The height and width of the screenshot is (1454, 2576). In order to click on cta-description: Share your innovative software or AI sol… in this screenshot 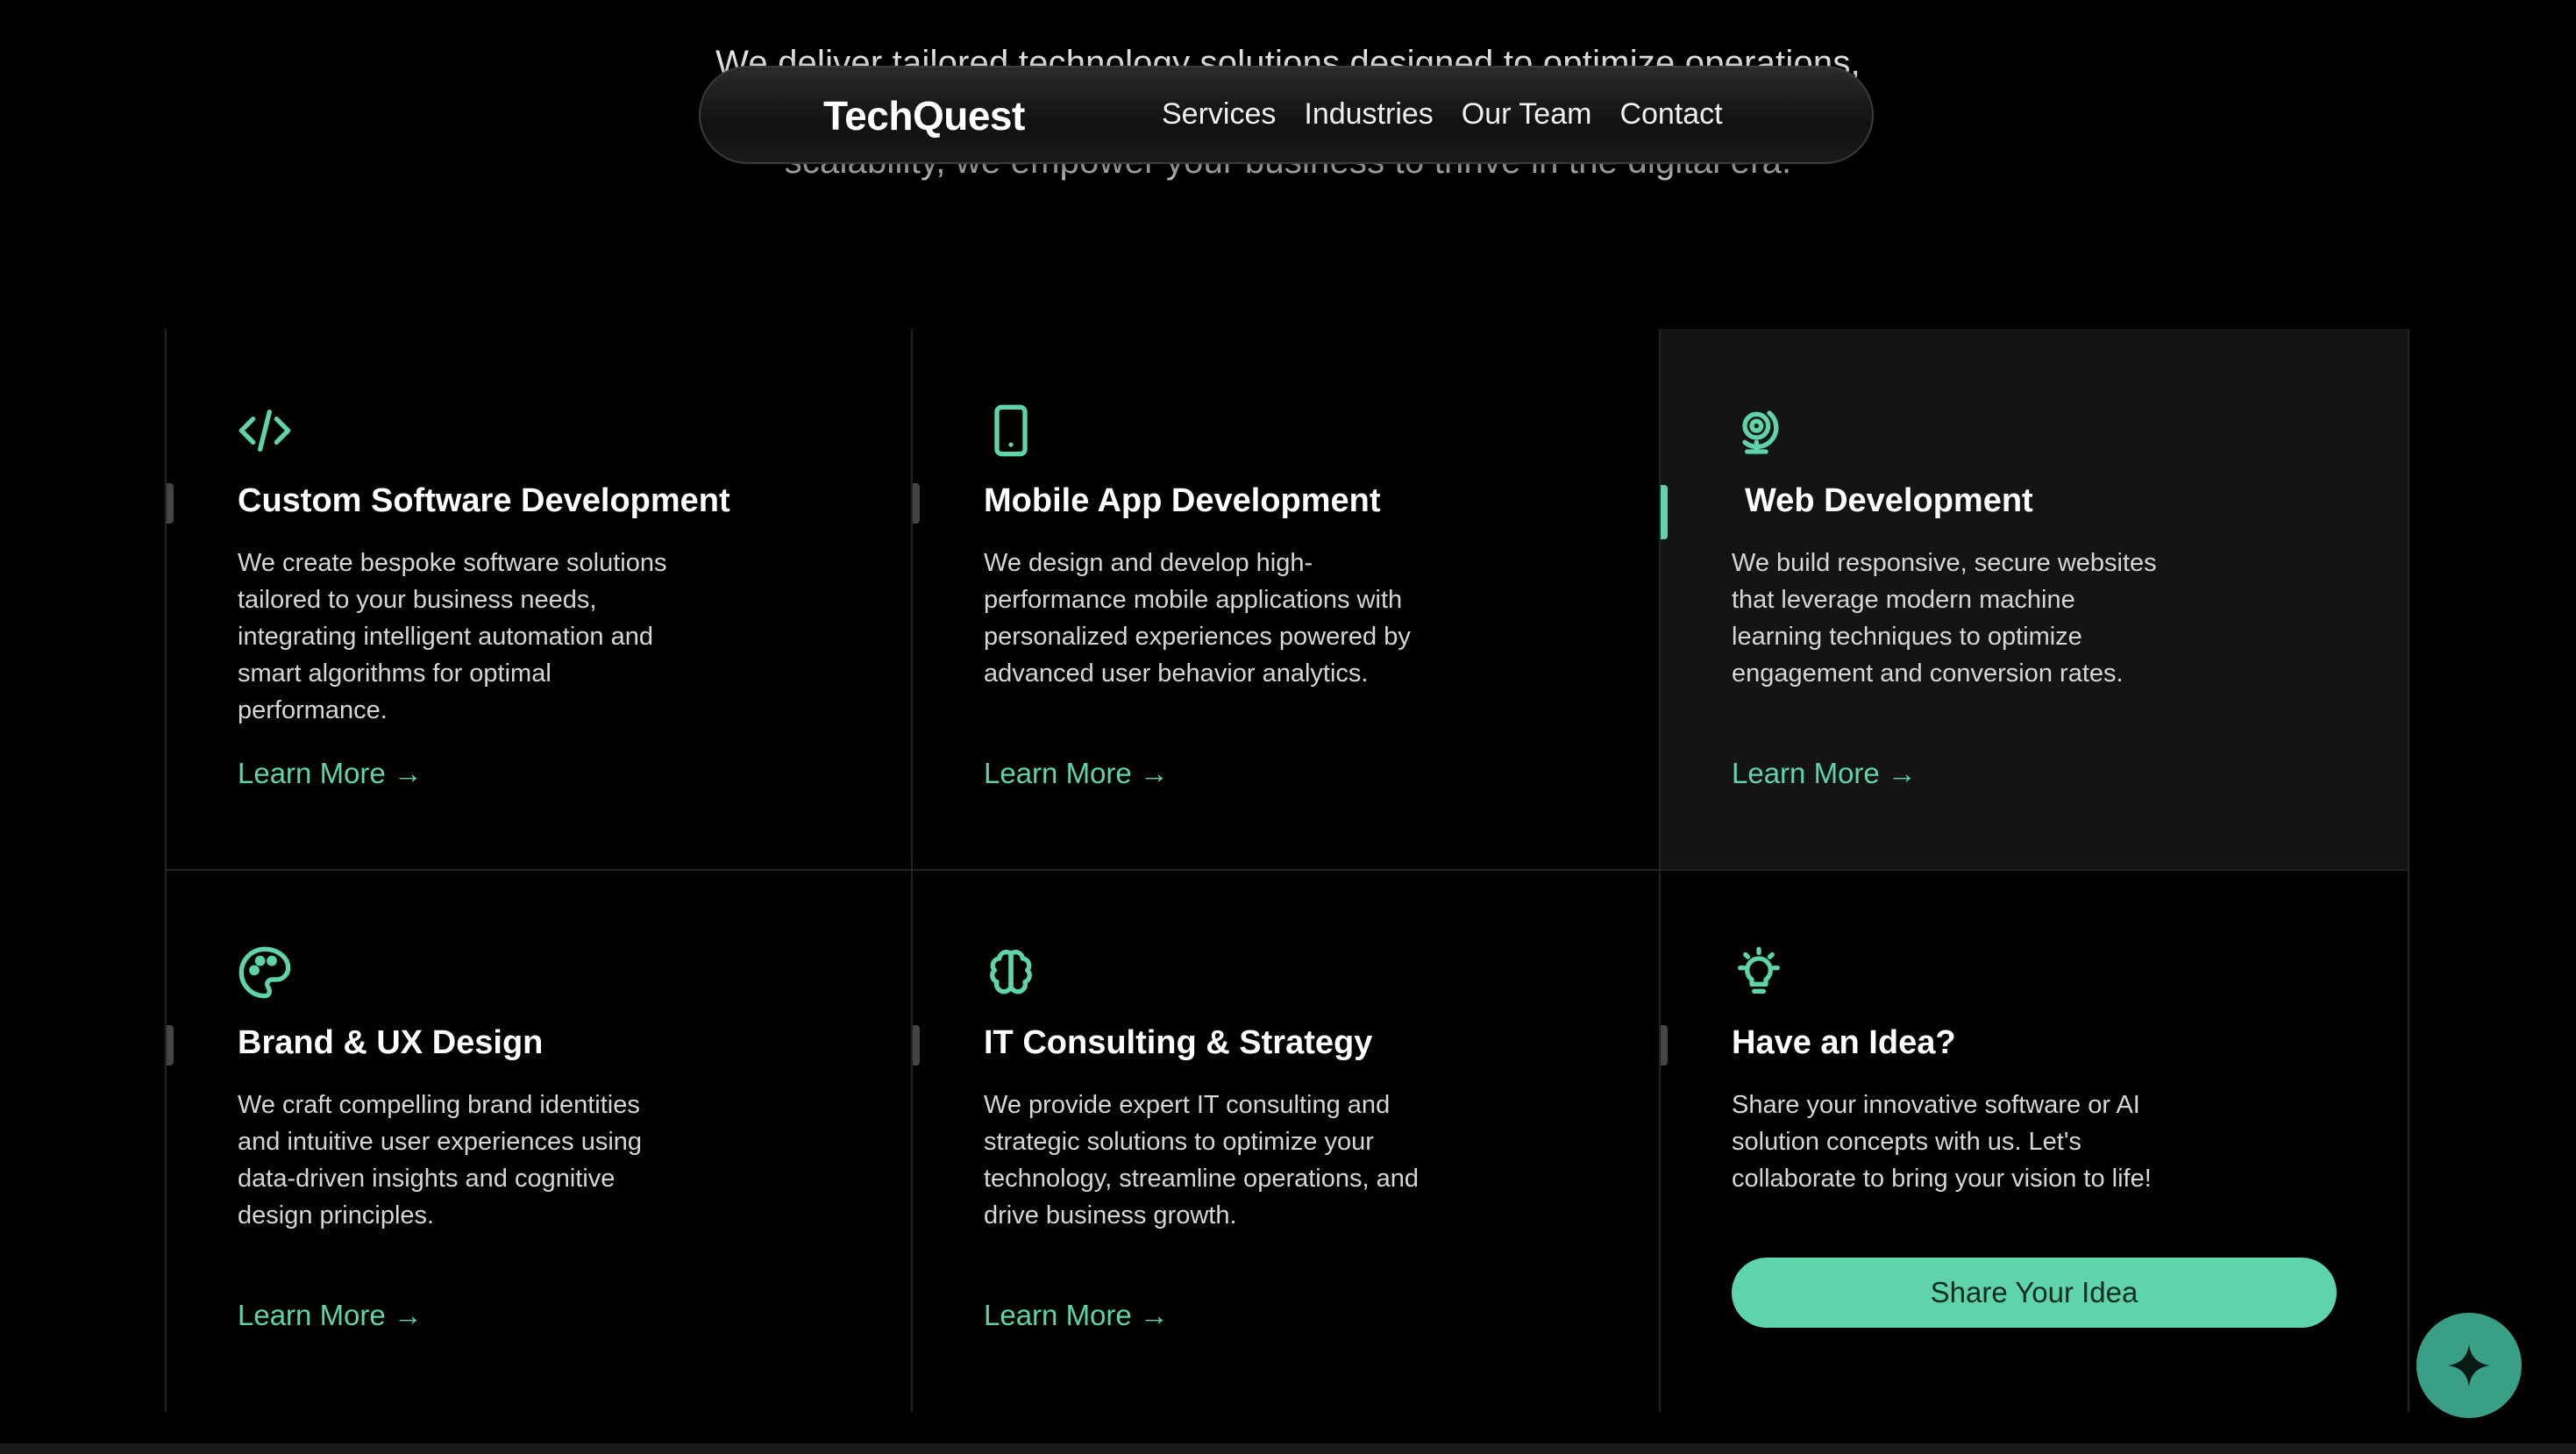, I will do `click(1942, 1142)`.